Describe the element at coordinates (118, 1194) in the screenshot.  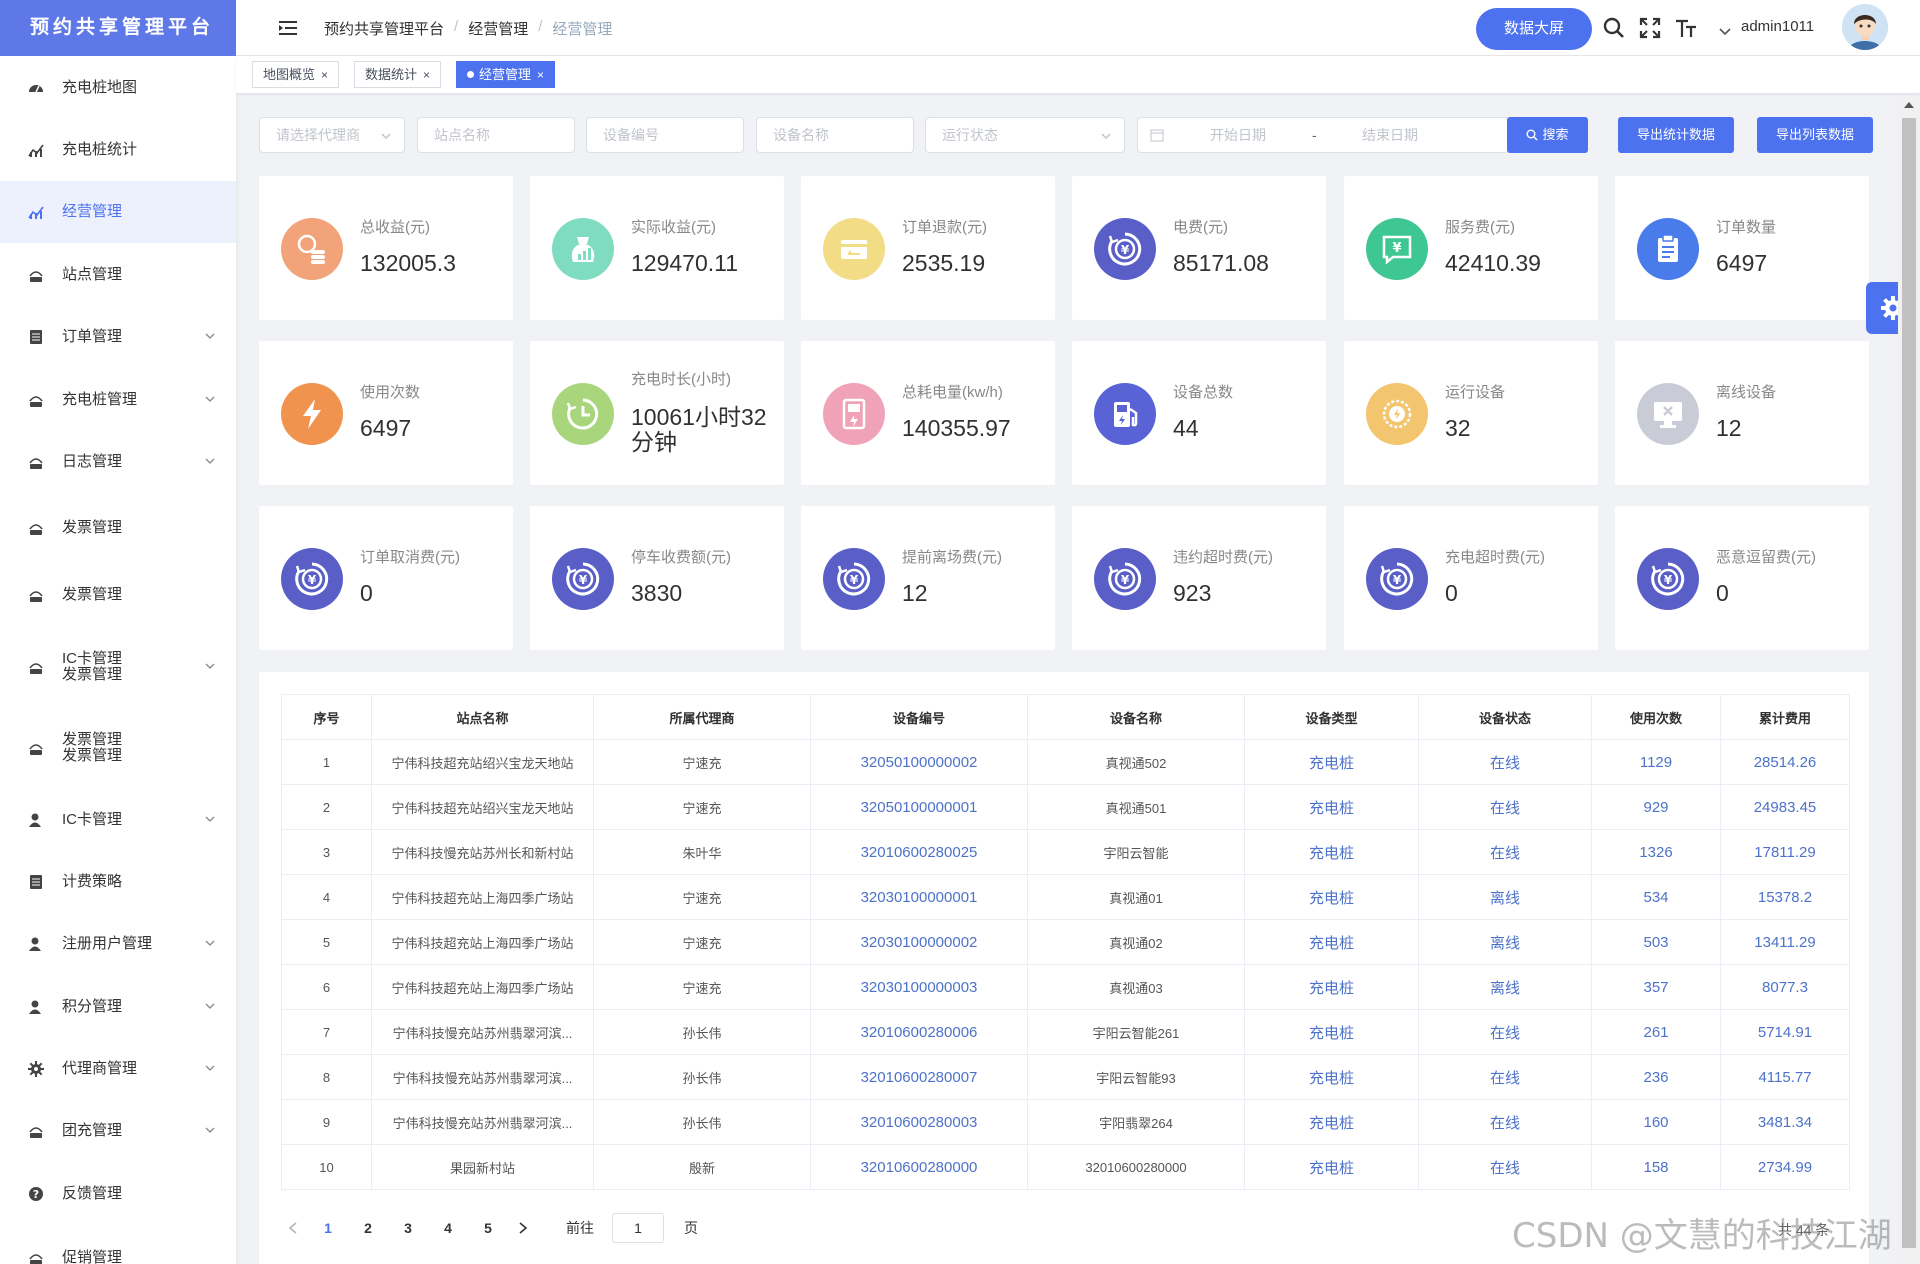
I see `sidebar-item: ? 反馈管理` at that location.